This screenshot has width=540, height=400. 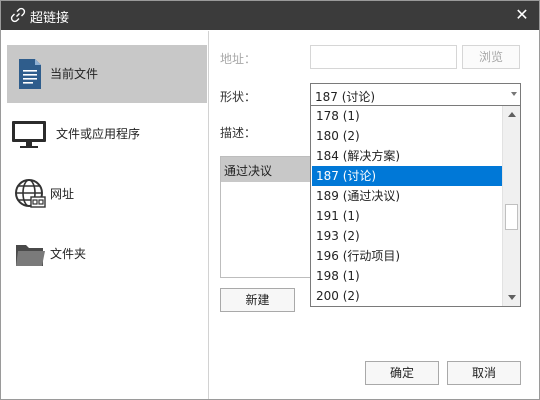 What do you see at coordinates (415, 95) in the screenshot?
I see `shape-select: 187 (讨论)` at bounding box center [415, 95].